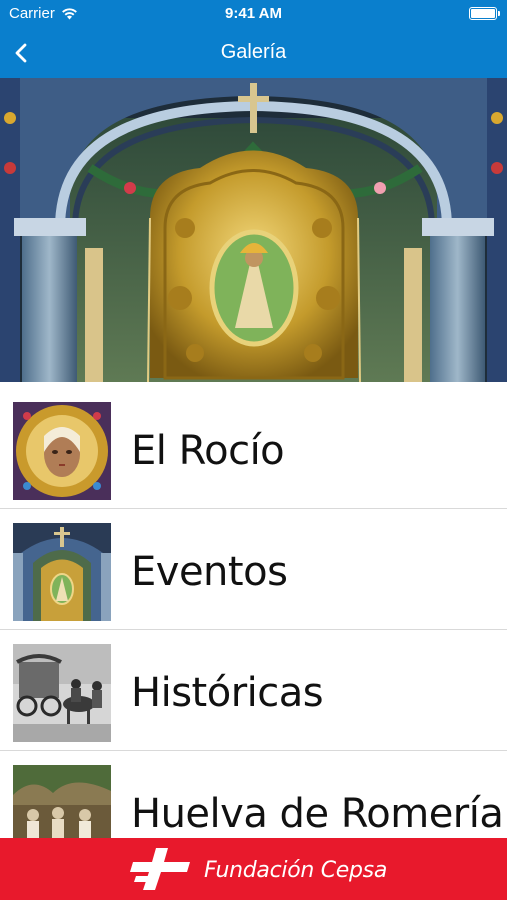 This screenshot has width=507, height=900. I want to click on gallery-item-eventos: Eventos, so click(253, 569).